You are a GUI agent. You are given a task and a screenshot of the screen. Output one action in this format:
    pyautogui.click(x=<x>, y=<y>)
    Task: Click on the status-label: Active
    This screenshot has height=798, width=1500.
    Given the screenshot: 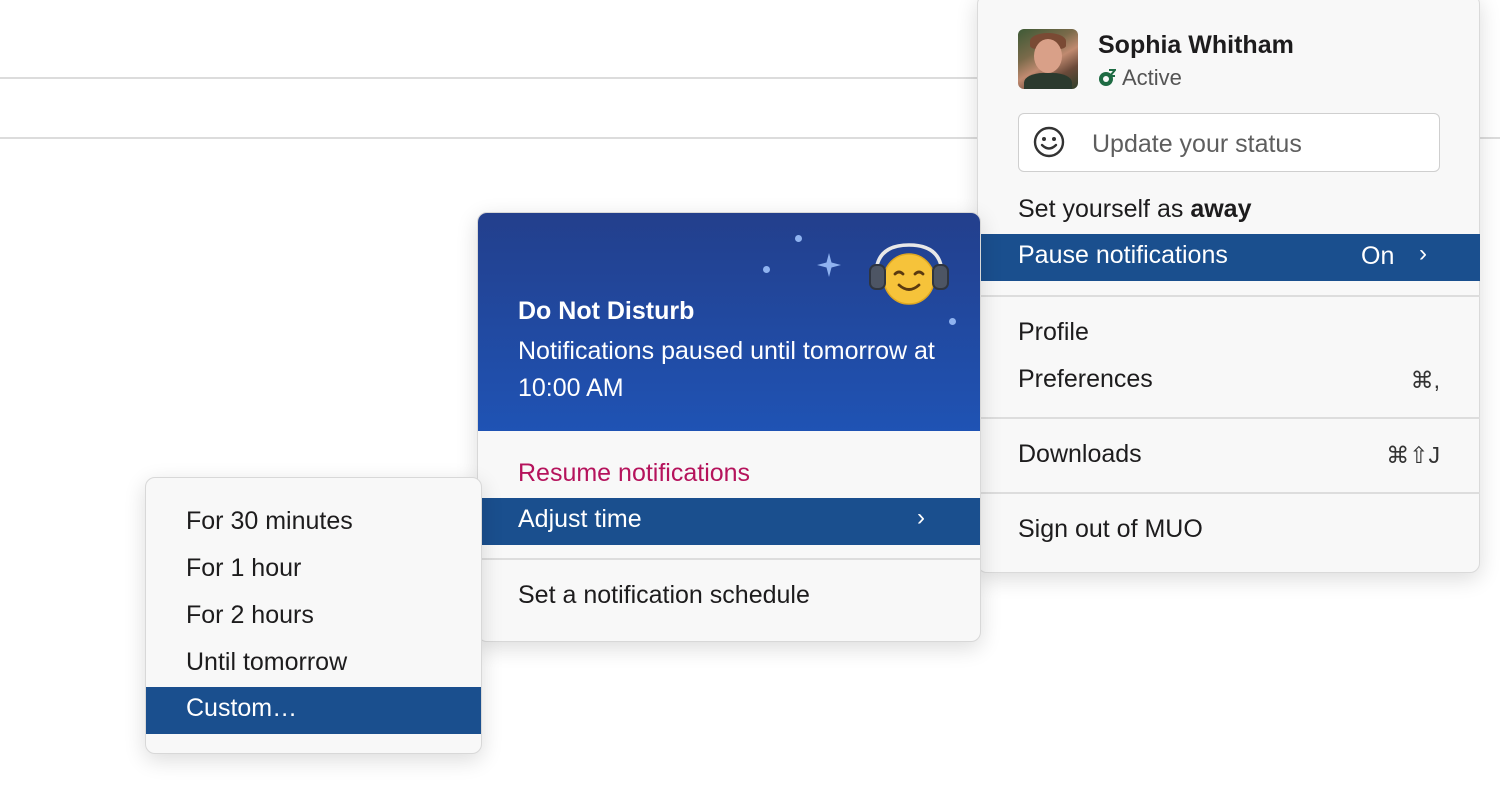 What is the action you would take?
    pyautogui.click(x=1152, y=77)
    